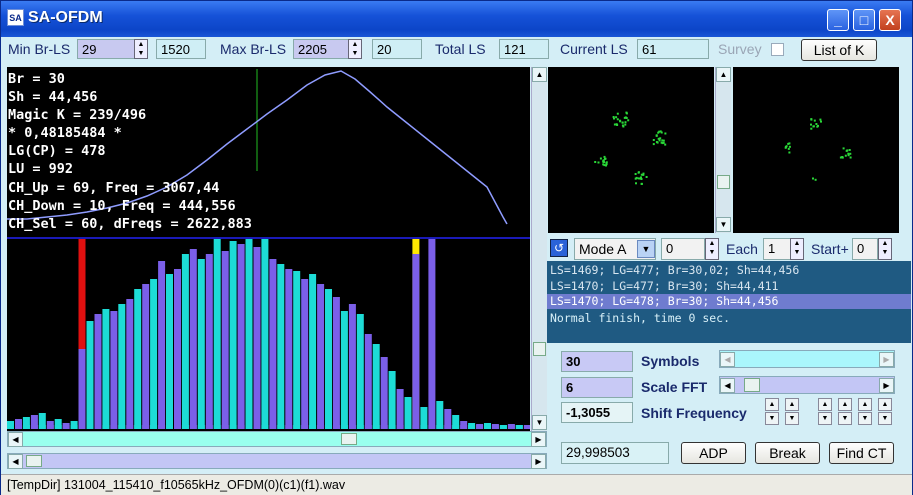 This screenshot has height=495, width=913. What do you see at coordinates (559, 248) in the screenshot?
I see `refresh-icon: ↺` at bounding box center [559, 248].